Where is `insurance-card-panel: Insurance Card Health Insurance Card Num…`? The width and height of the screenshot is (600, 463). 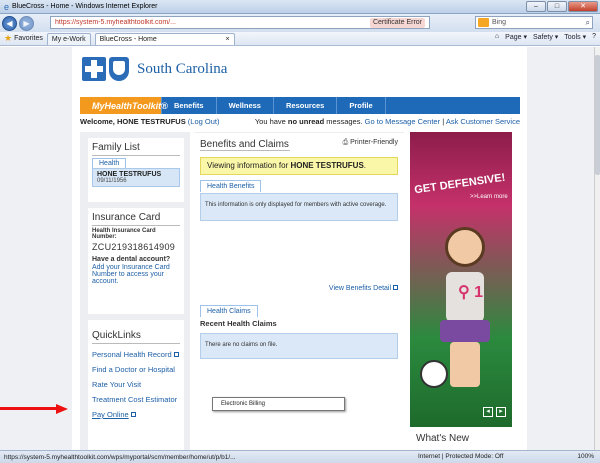
insurance-card-panel: Insurance Card Health Insurance Card Num… is located at coordinates (136, 261).